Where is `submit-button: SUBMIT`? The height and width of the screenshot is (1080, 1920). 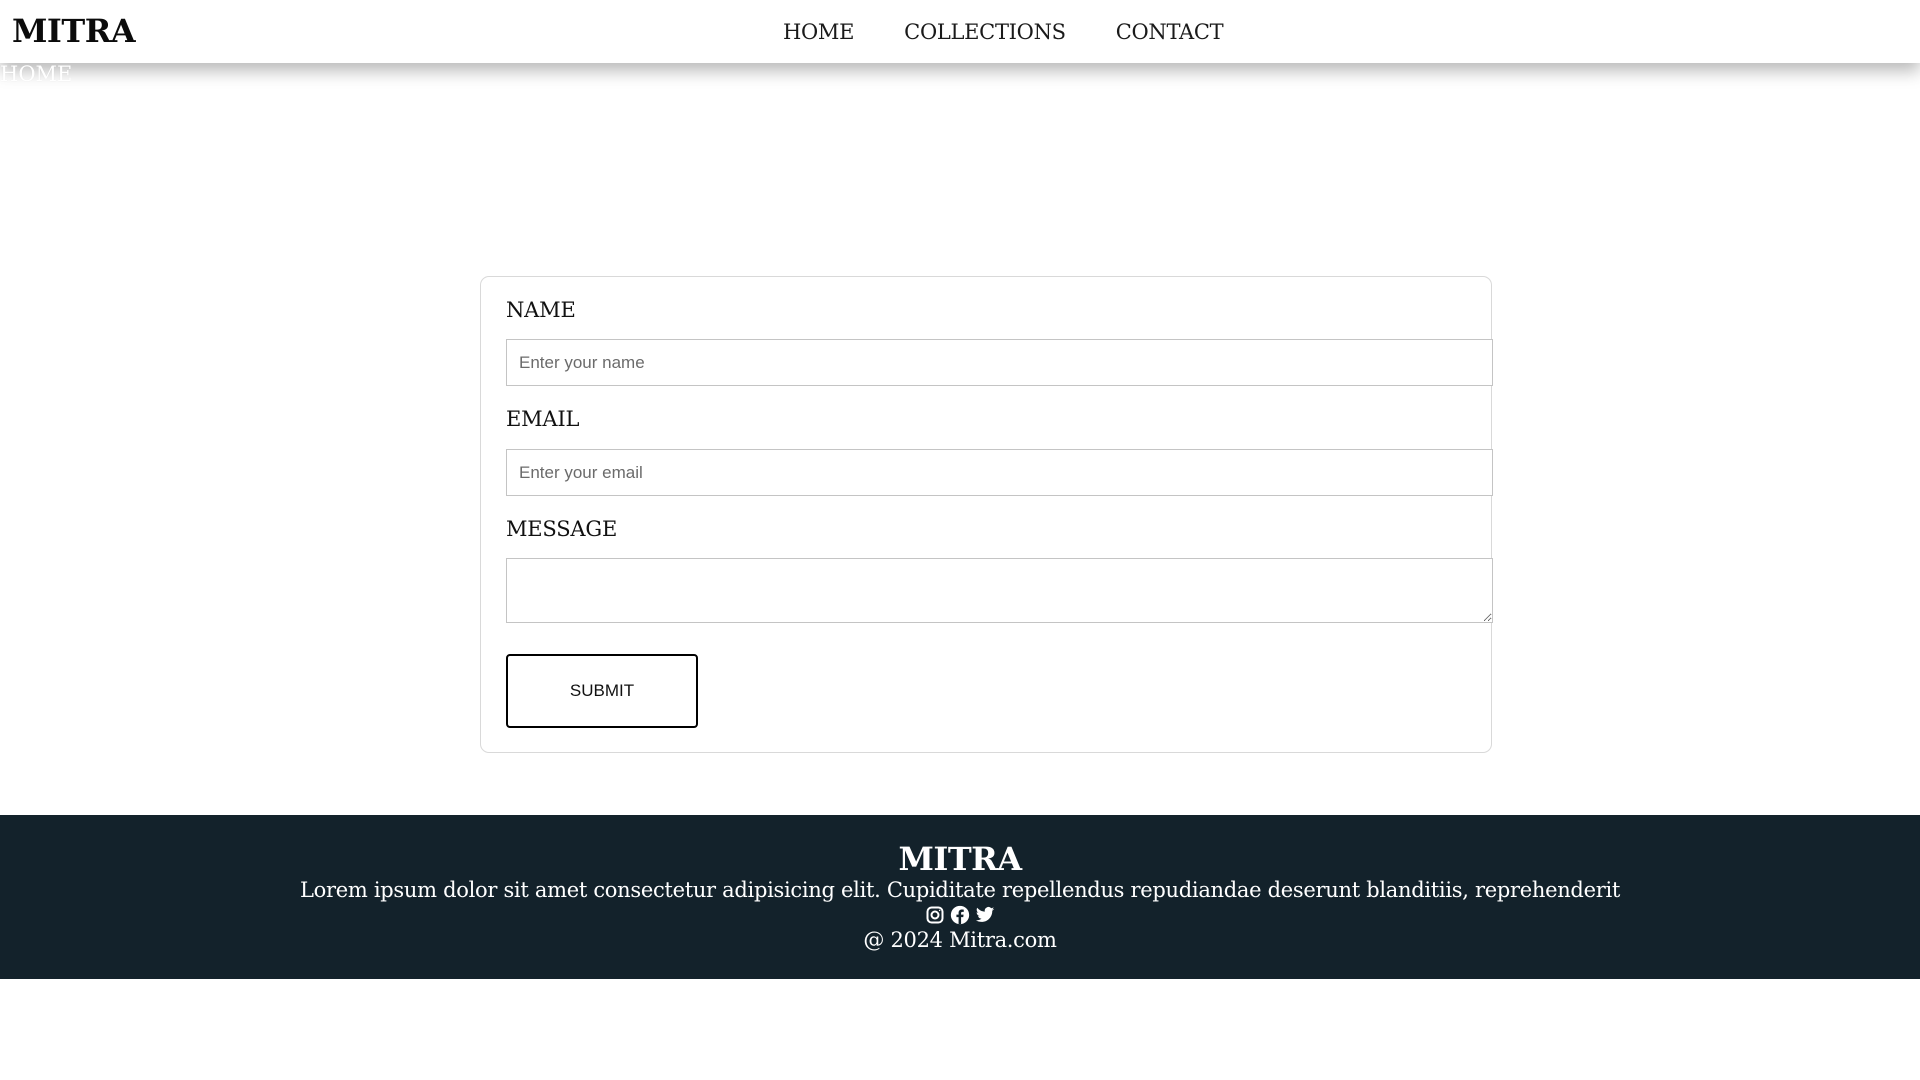
submit-button: SUBMIT is located at coordinates (602, 691).